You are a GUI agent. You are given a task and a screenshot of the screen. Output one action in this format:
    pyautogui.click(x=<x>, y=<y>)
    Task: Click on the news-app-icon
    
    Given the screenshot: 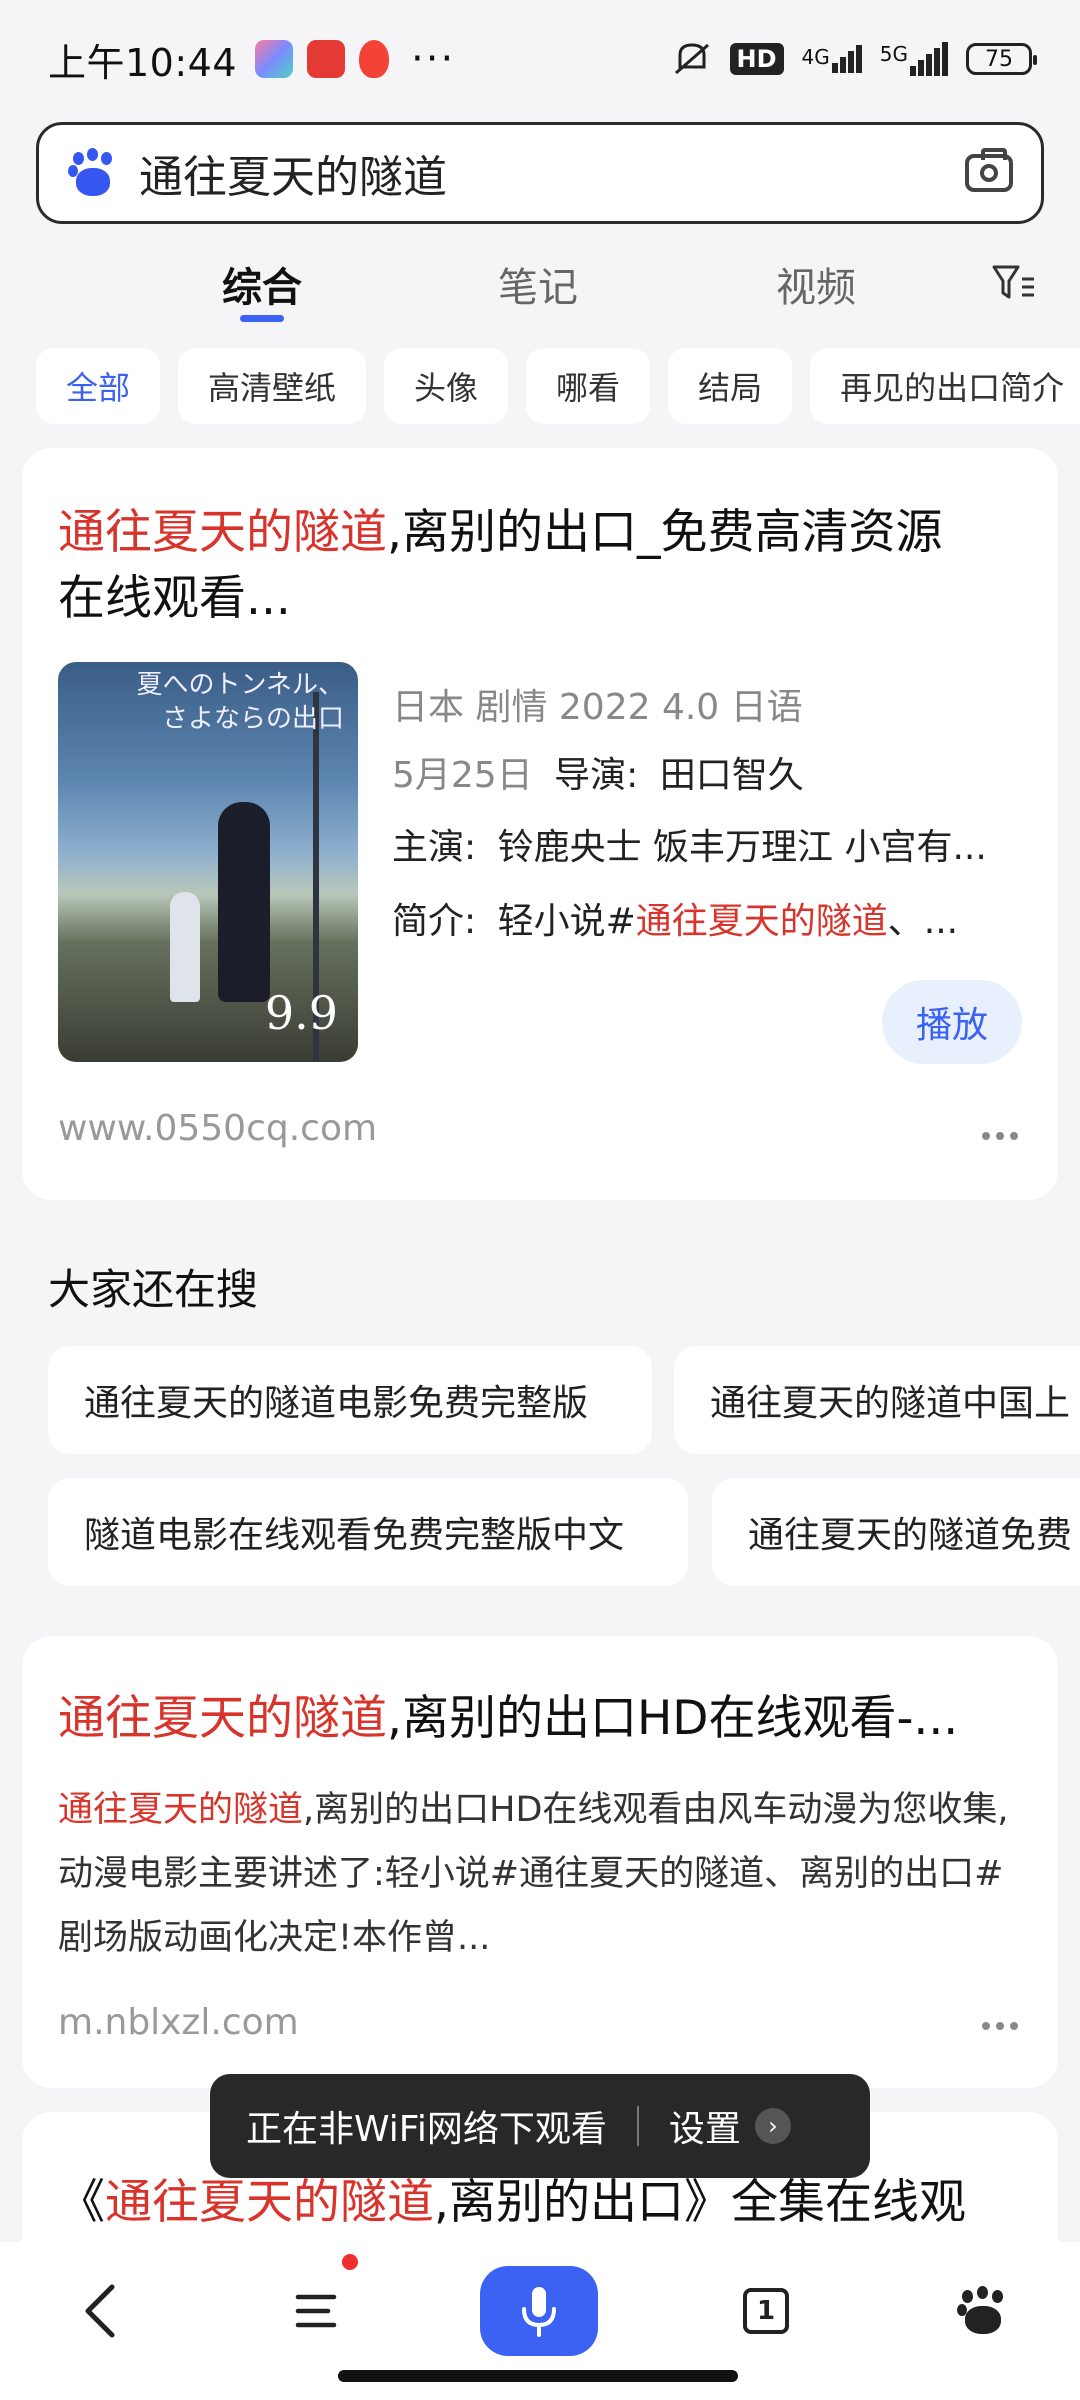 What is the action you would take?
    pyautogui.click(x=326, y=59)
    